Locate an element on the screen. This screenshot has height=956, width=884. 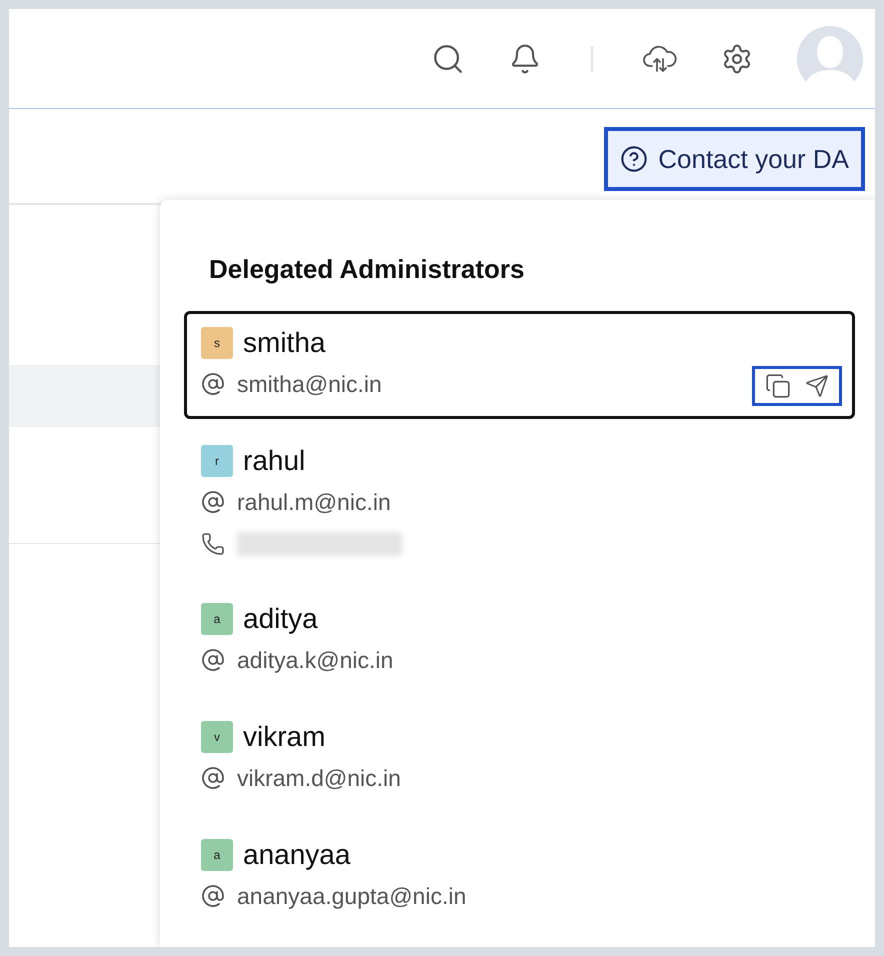
admin-email: rahul.m@nic.in is located at coordinates (314, 502).